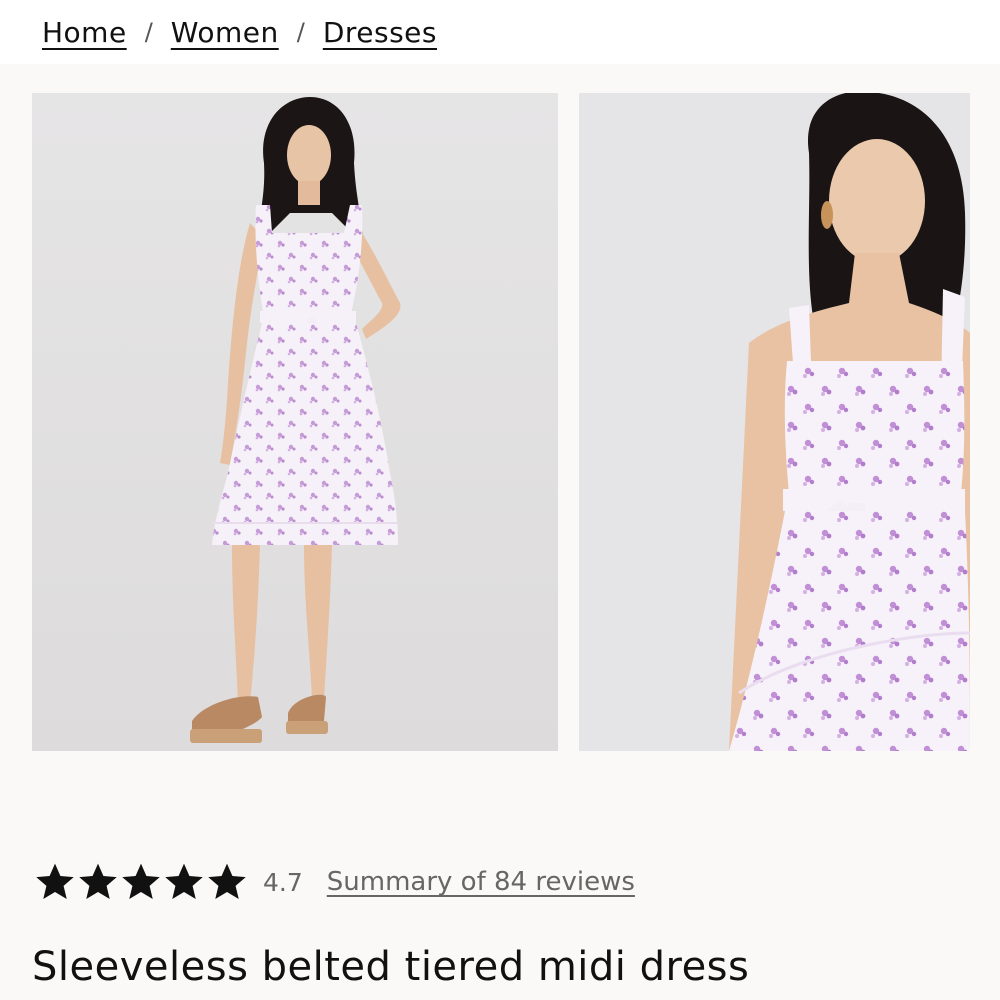 The height and width of the screenshot is (1000, 1000). Describe the element at coordinates (225, 32) in the screenshot. I see `breadcrumb-women-link: Women` at that location.